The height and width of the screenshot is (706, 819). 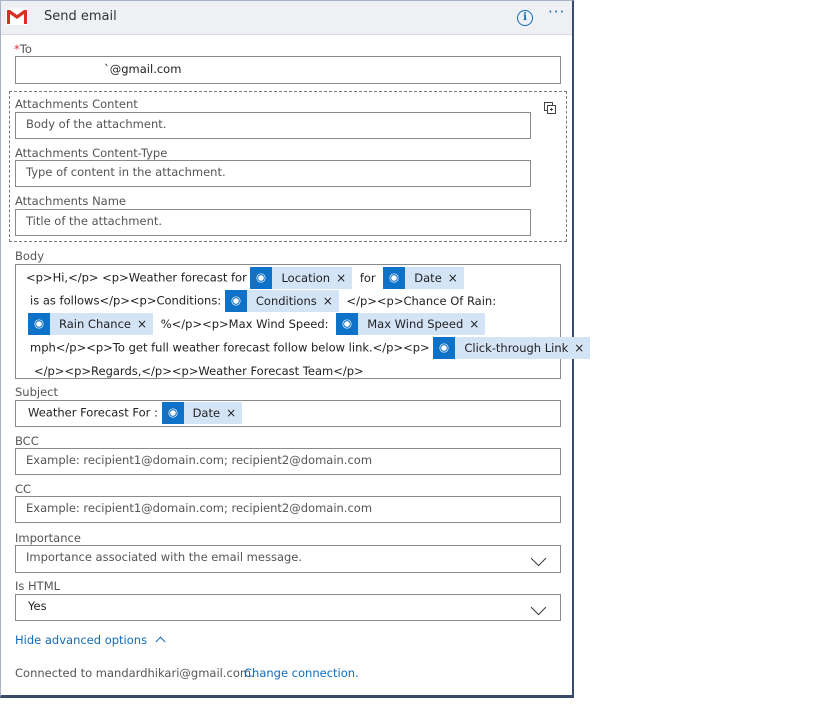 I want to click on more-options-icon: ···, so click(x=556, y=12).